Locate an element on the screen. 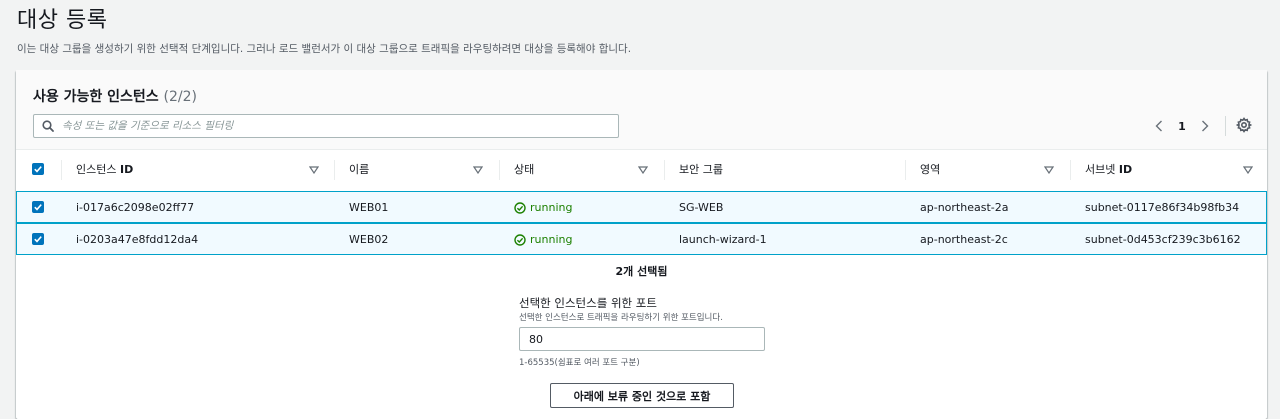  column-header-state: 상태 is located at coordinates (524, 169).